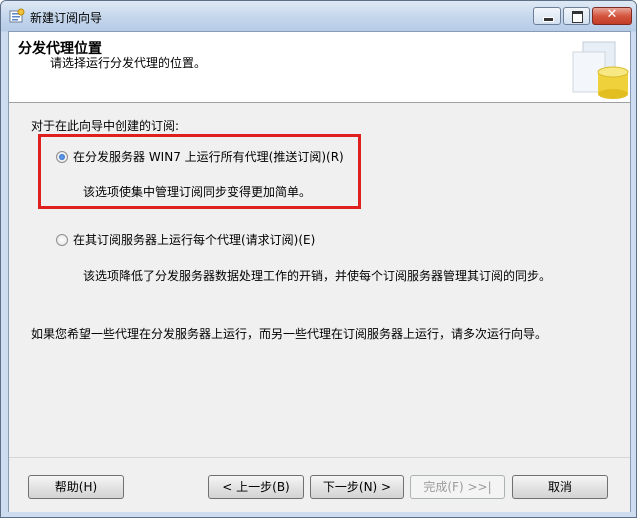 The height and width of the screenshot is (518, 637). I want to click on maximize-button, so click(576, 16).